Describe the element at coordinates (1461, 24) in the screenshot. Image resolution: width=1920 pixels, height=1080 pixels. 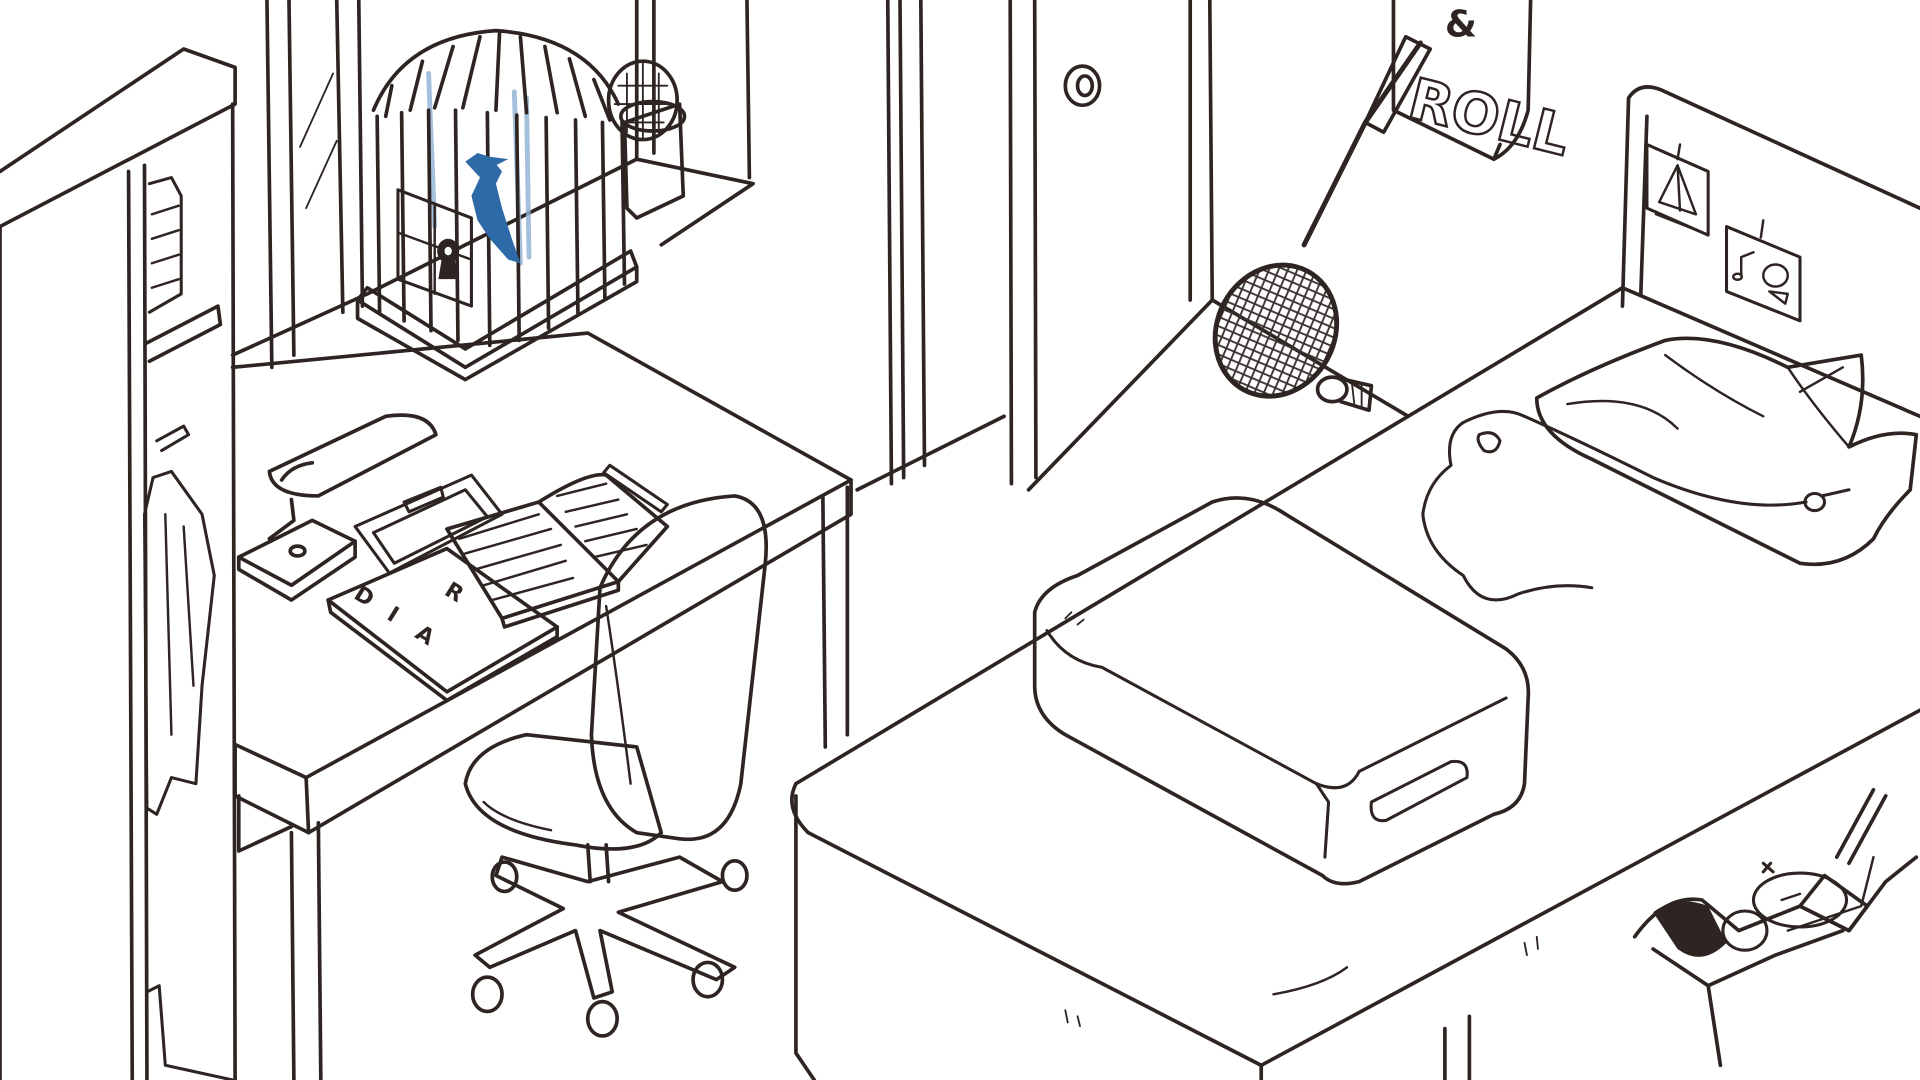
I see `poster-top-text: &` at that location.